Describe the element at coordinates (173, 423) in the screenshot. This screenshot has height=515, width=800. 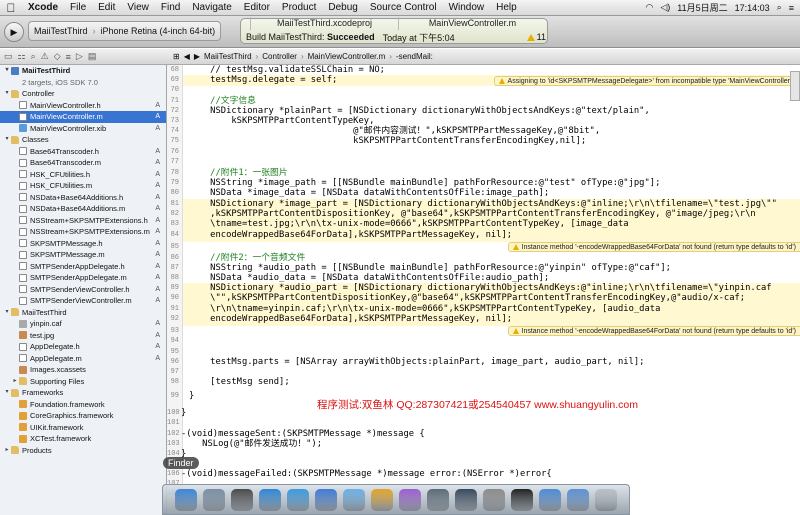
I see `line-number: 101` at that location.